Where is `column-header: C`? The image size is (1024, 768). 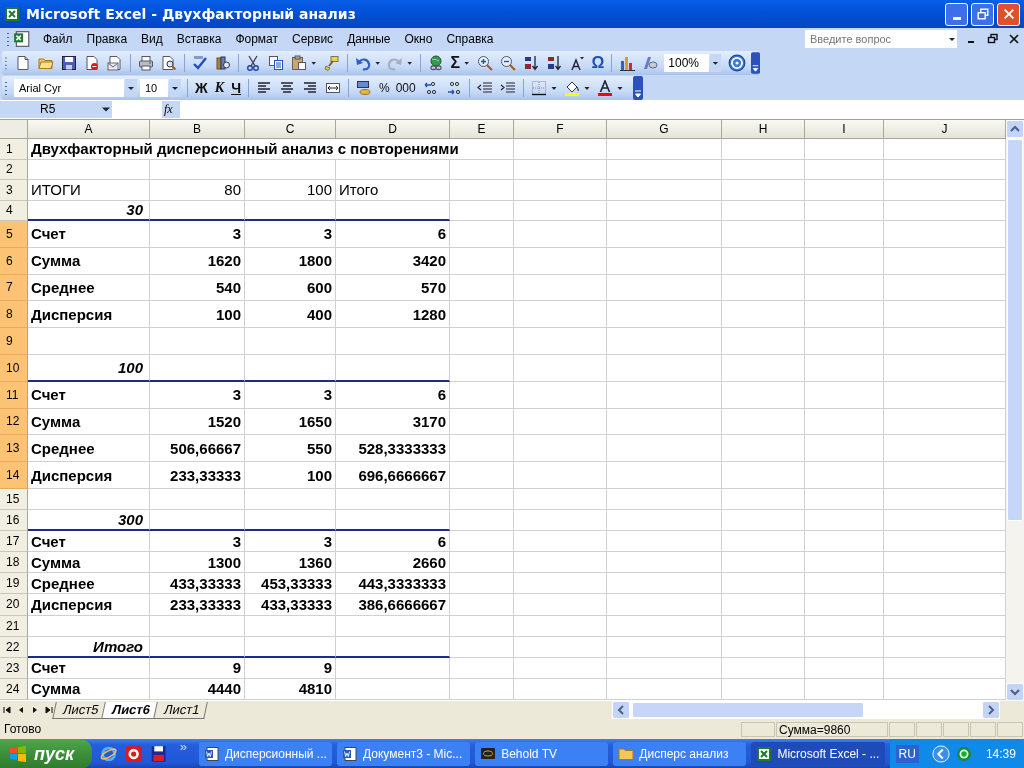
column-header: C is located at coordinates (290, 129).